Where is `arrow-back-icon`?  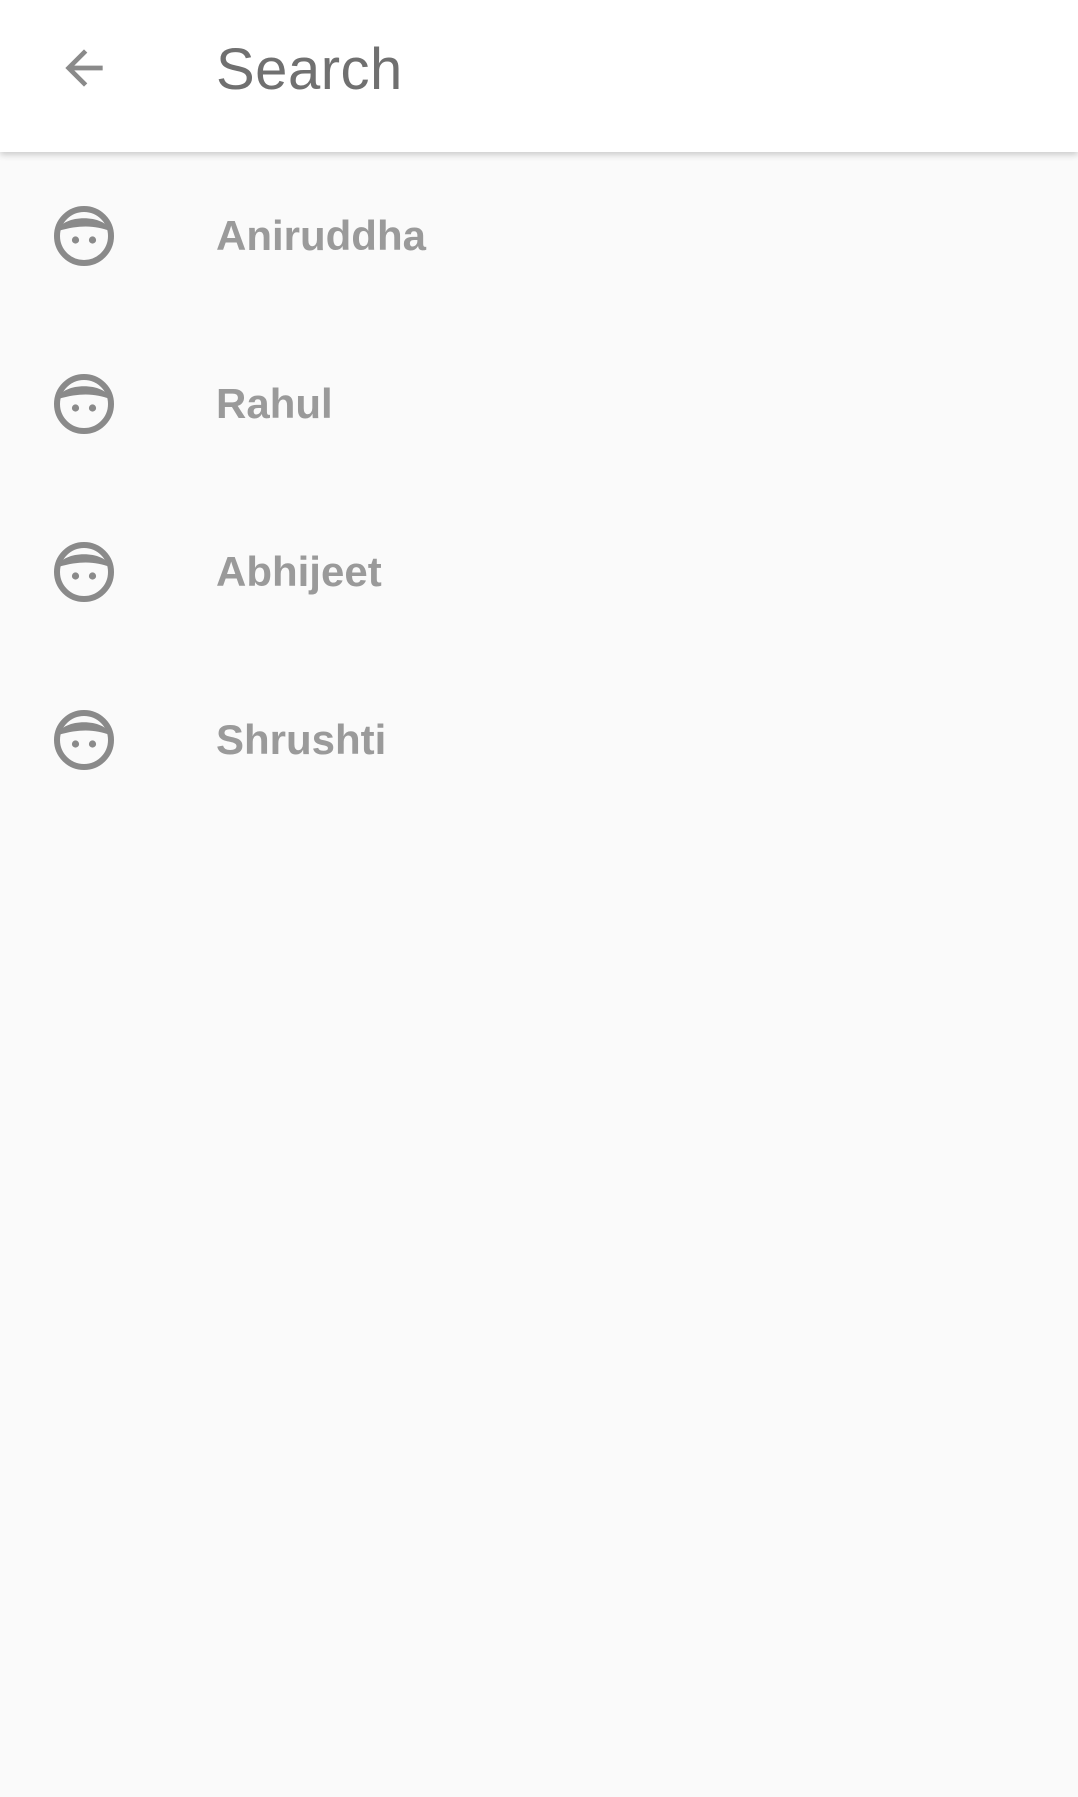
arrow-back-icon is located at coordinates (84, 68).